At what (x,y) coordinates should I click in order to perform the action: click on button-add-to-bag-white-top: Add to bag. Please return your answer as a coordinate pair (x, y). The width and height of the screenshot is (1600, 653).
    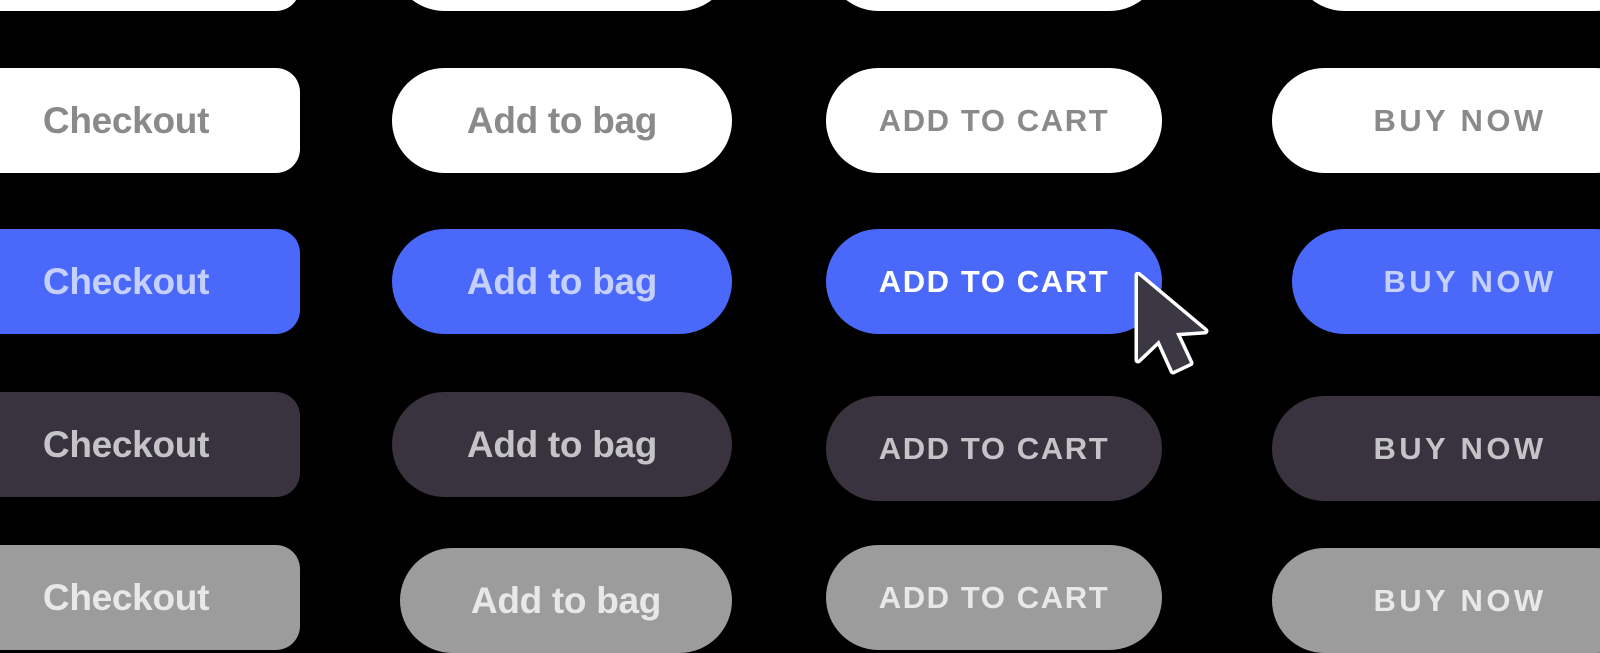
    Looking at the image, I should click on (562, 5).